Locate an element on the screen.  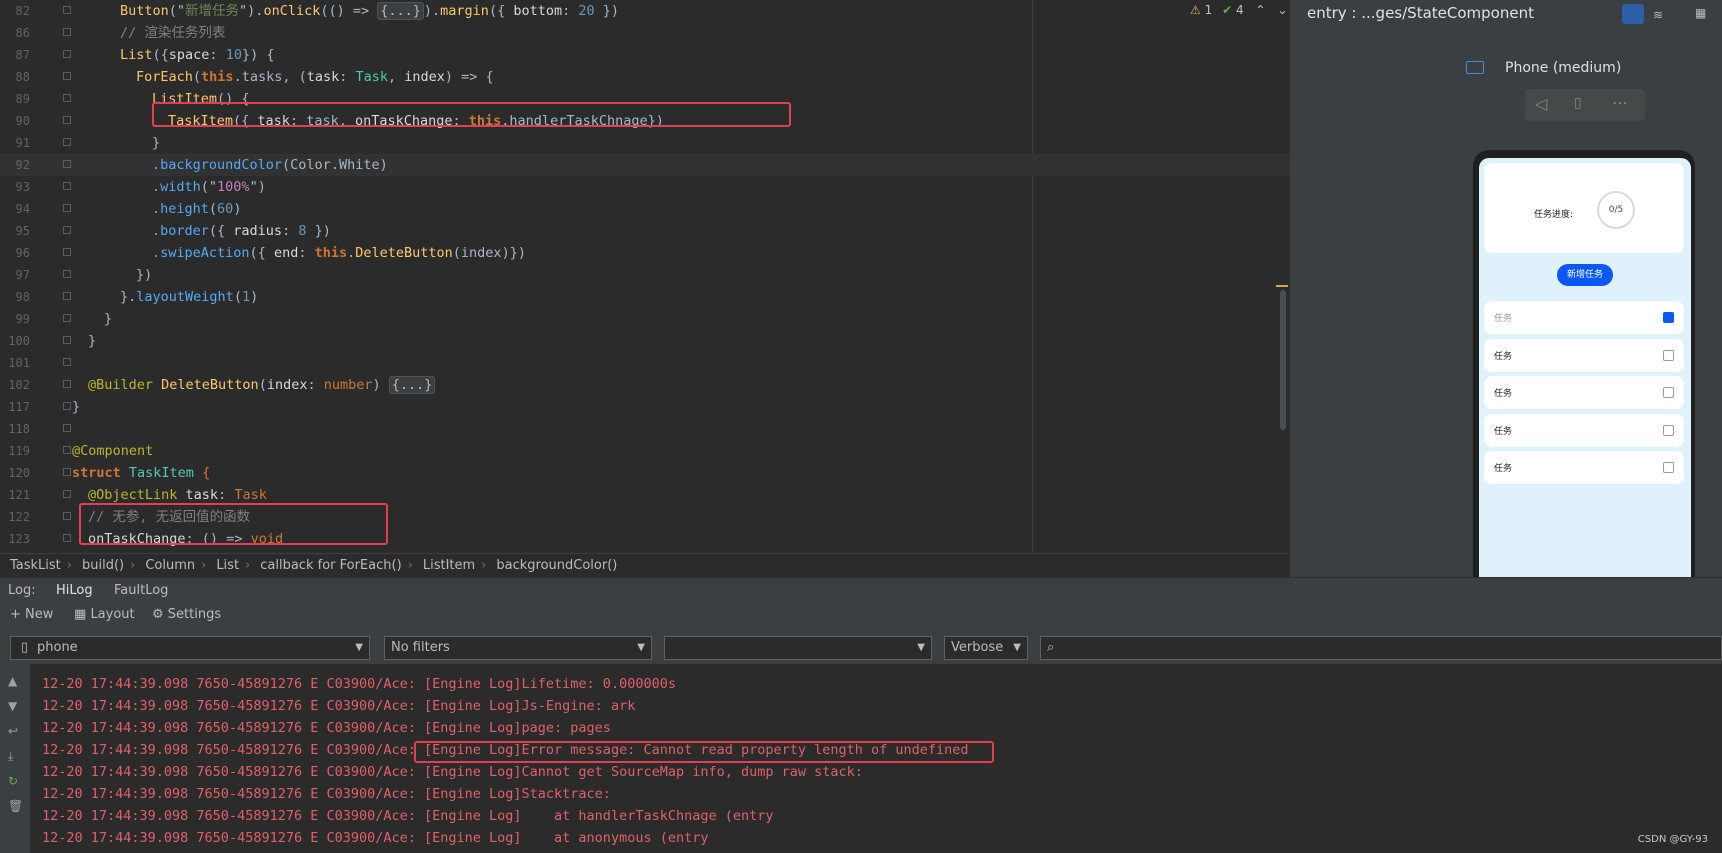
code-line: 118 is located at coordinates (645, 429).